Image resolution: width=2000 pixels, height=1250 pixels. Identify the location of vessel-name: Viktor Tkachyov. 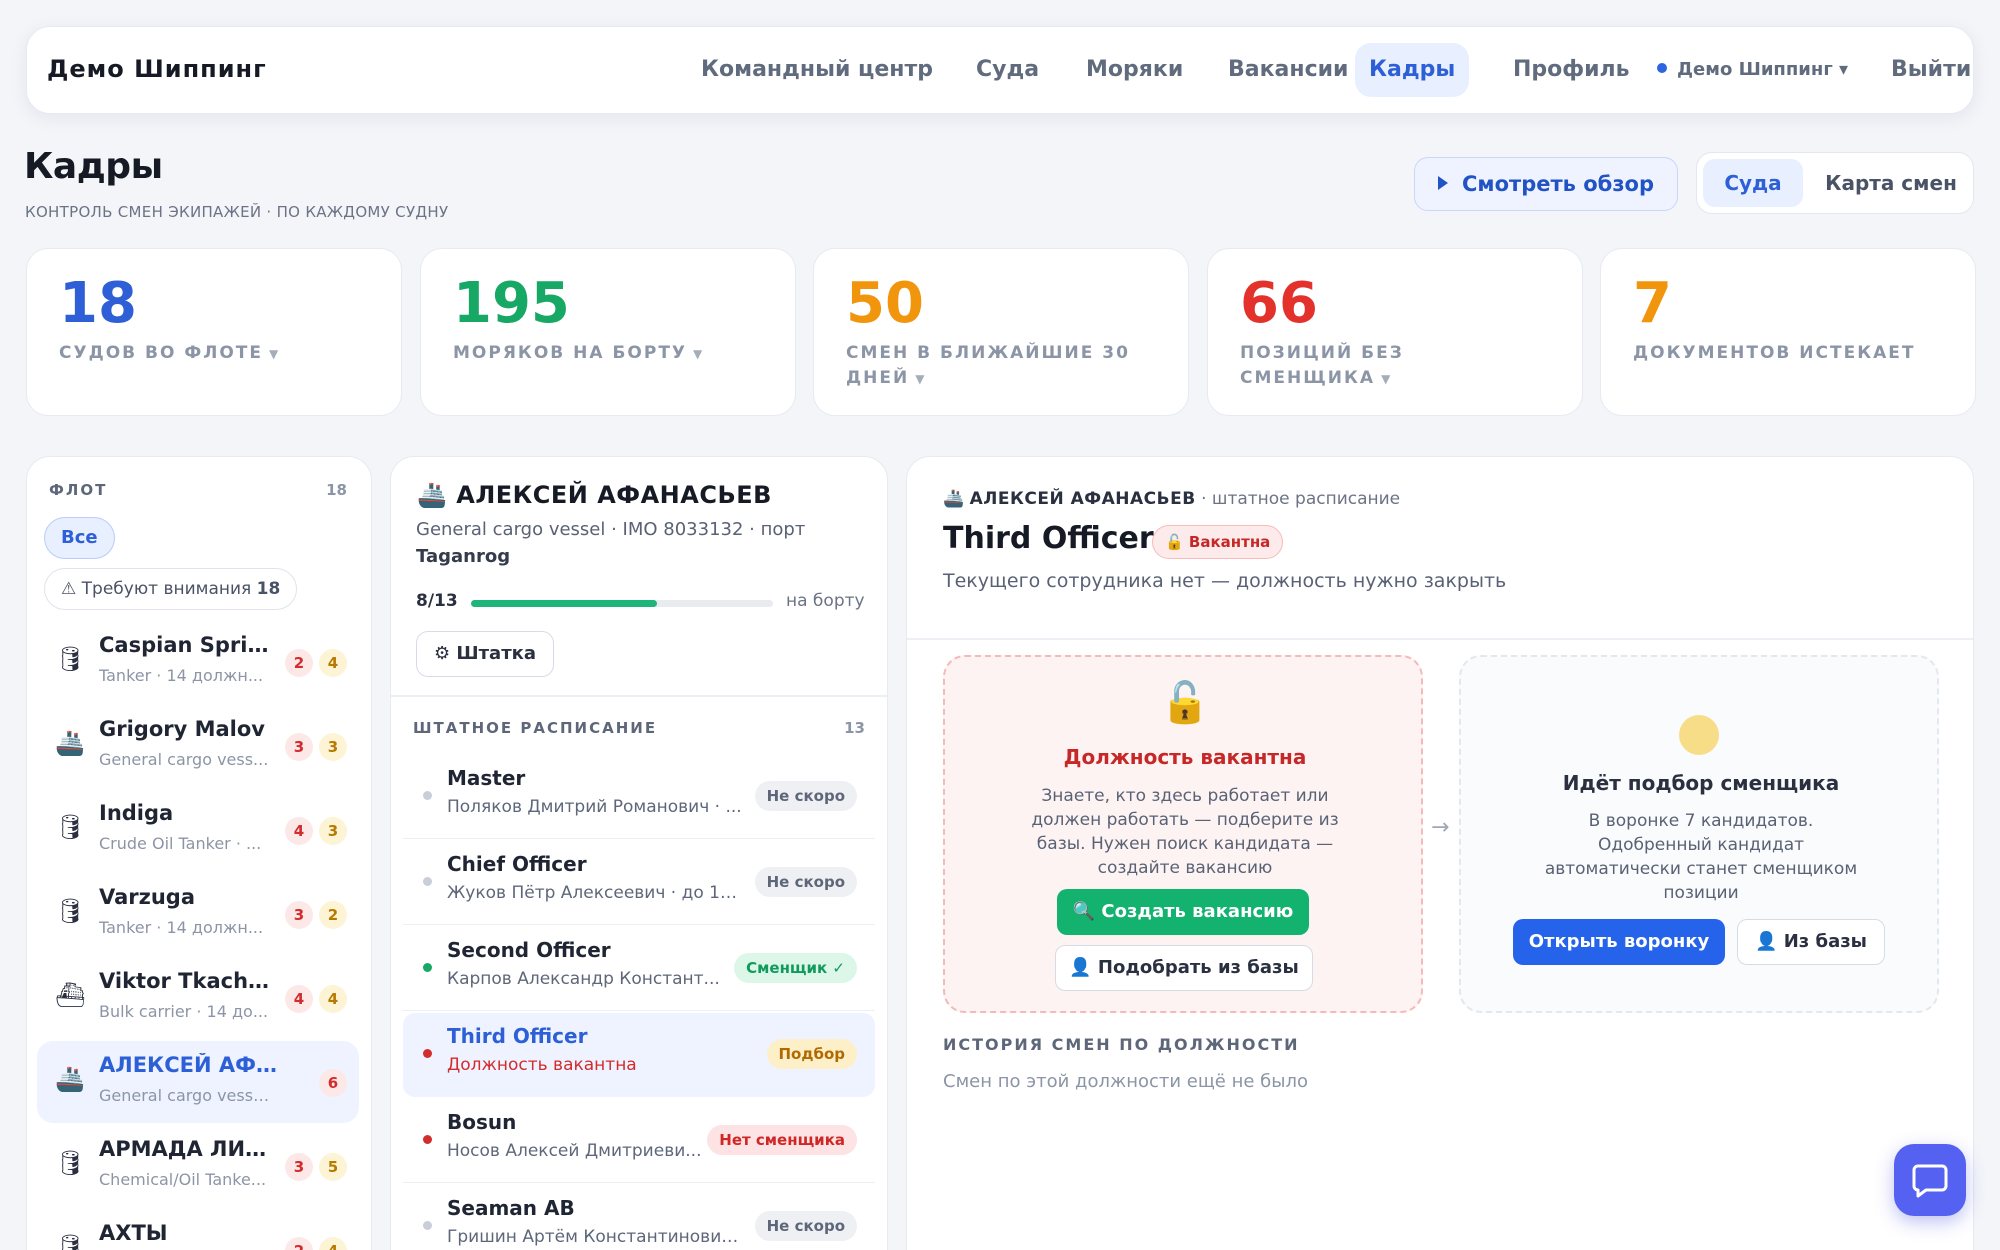
(188, 981).